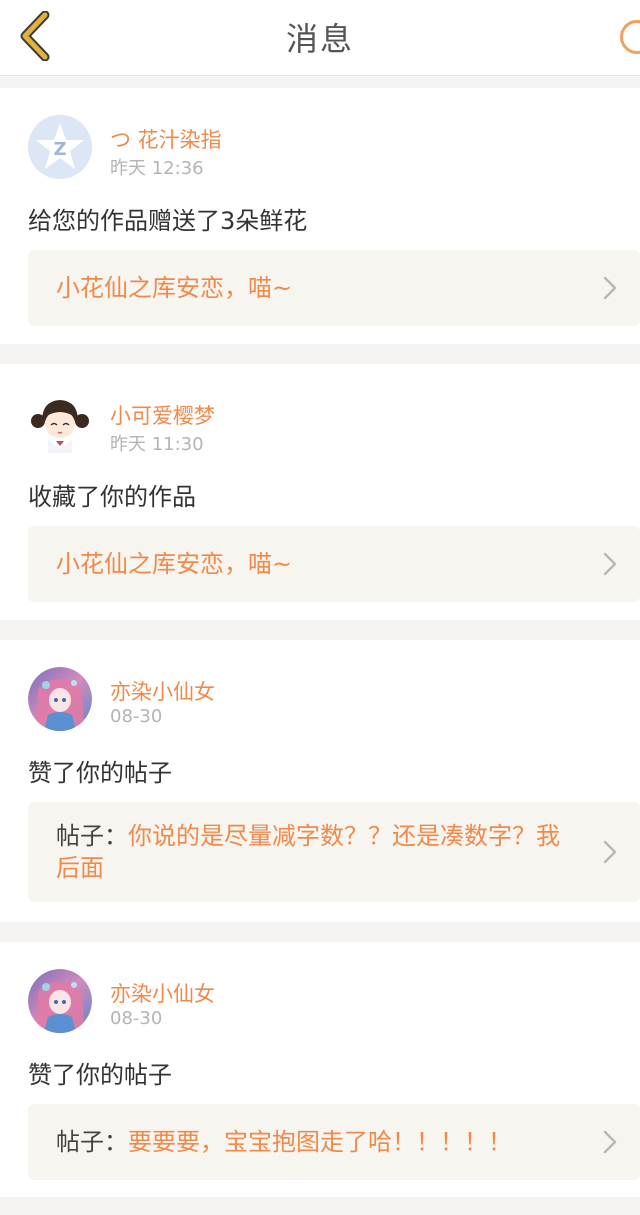 The image size is (640, 1215). What do you see at coordinates (112, 497) in the screenshot?
I see `action-text: 收藏了你的作品` at bounding box center [112, 497].